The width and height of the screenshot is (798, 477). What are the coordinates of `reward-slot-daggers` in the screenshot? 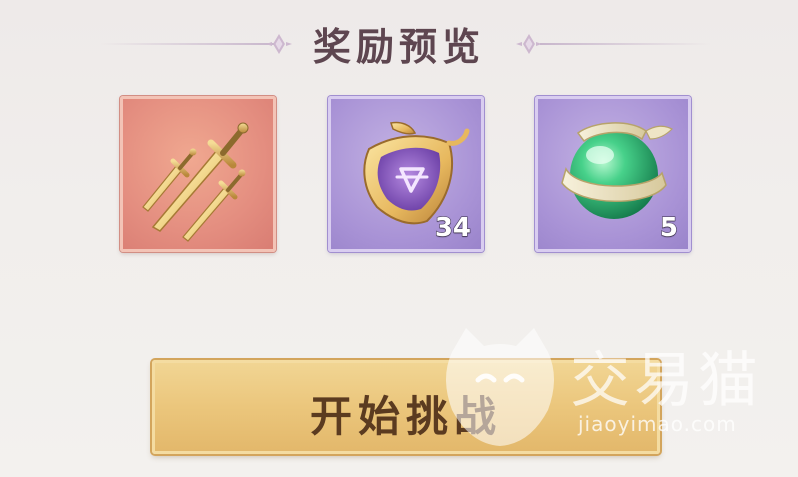 It's located at (198, 174).